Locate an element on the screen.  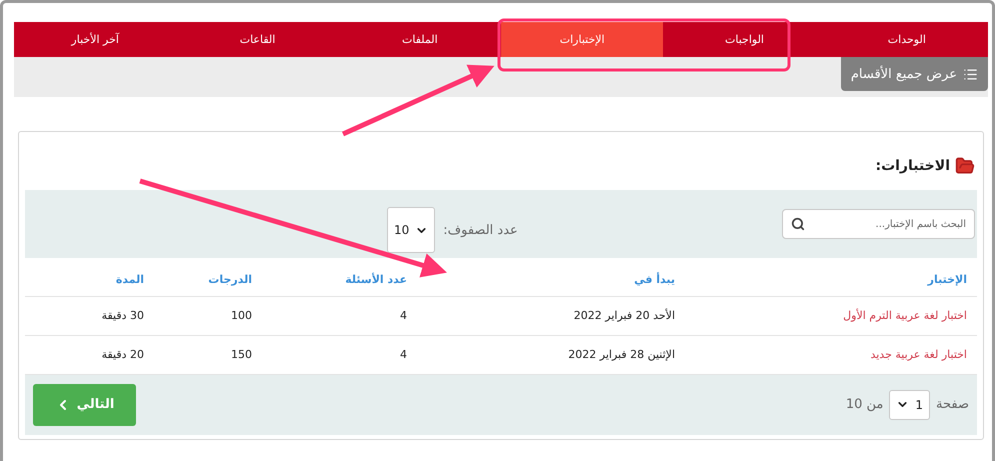
column-header: الإختبار is located at coordinates (831, 277).